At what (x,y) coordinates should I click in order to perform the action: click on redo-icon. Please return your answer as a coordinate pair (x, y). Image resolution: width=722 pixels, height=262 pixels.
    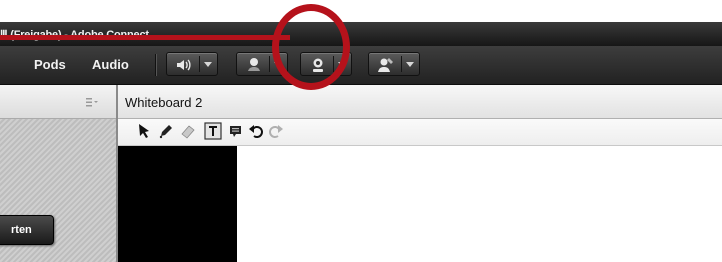
    Looking at the image, I should click on (276, 131).